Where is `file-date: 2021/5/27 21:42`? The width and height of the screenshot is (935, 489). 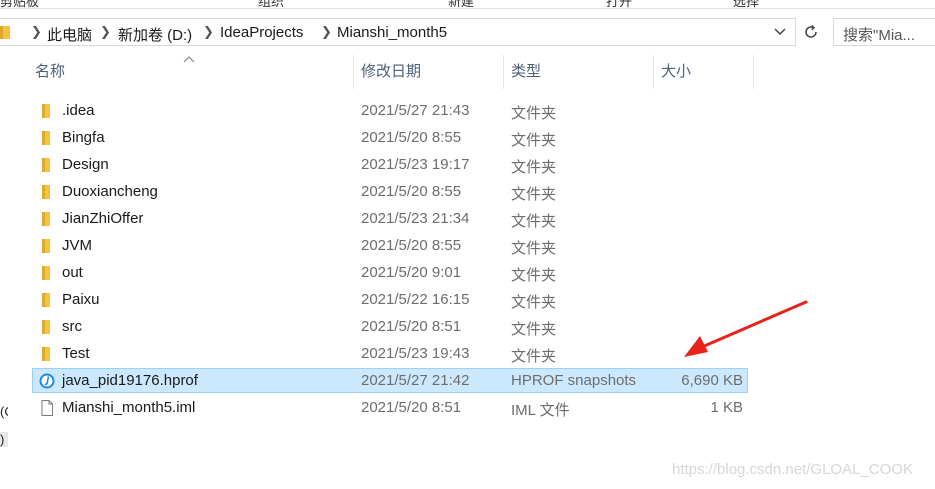 file-date: 2021/5/27 21:42 is located at coordinates (415, 380).